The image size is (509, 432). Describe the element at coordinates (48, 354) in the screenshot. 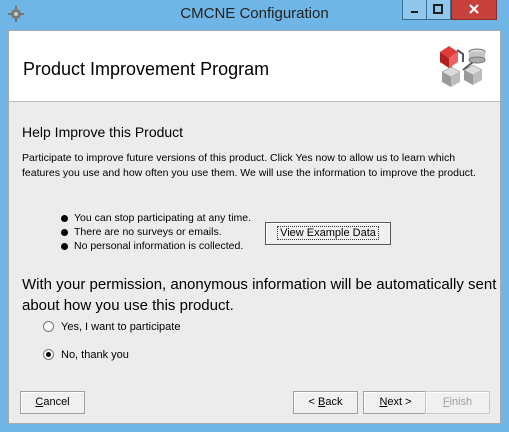

I see `radio-no` at that location.